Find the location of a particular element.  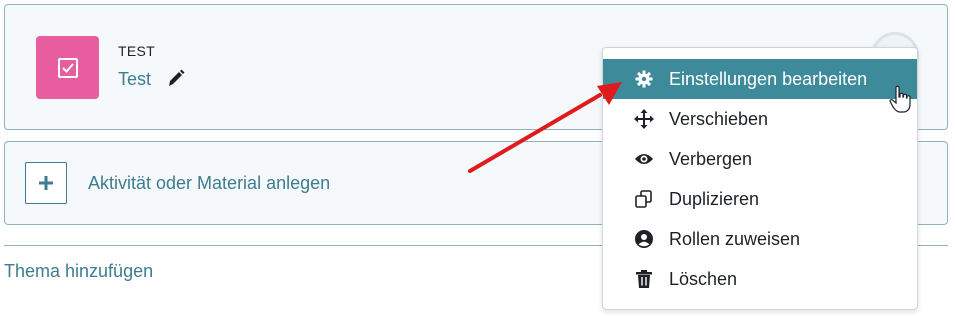

gear-icon is located at coordinates (644, 79).